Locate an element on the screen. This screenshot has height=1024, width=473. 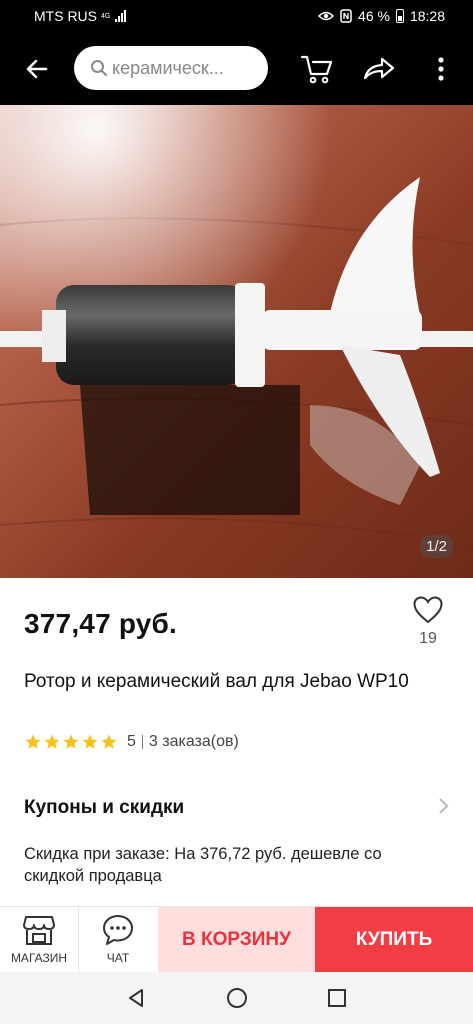
share-icon is located at coordinates (379, 68).